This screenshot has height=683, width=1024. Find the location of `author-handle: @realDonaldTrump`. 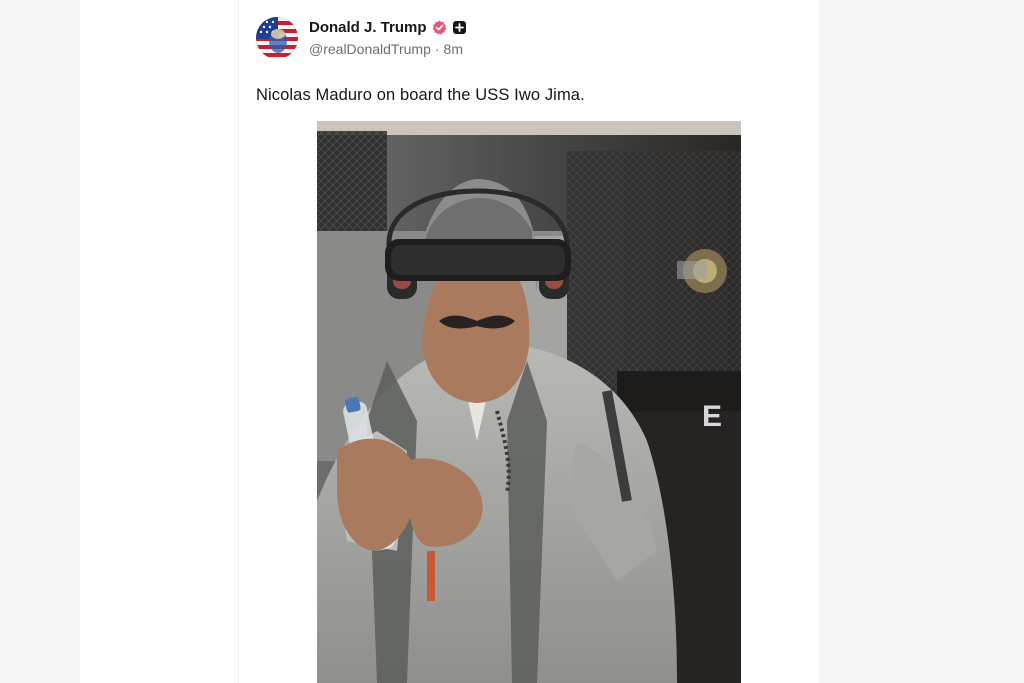

author-handle: @realDonaldTrump is located at coordinates (370, 49).